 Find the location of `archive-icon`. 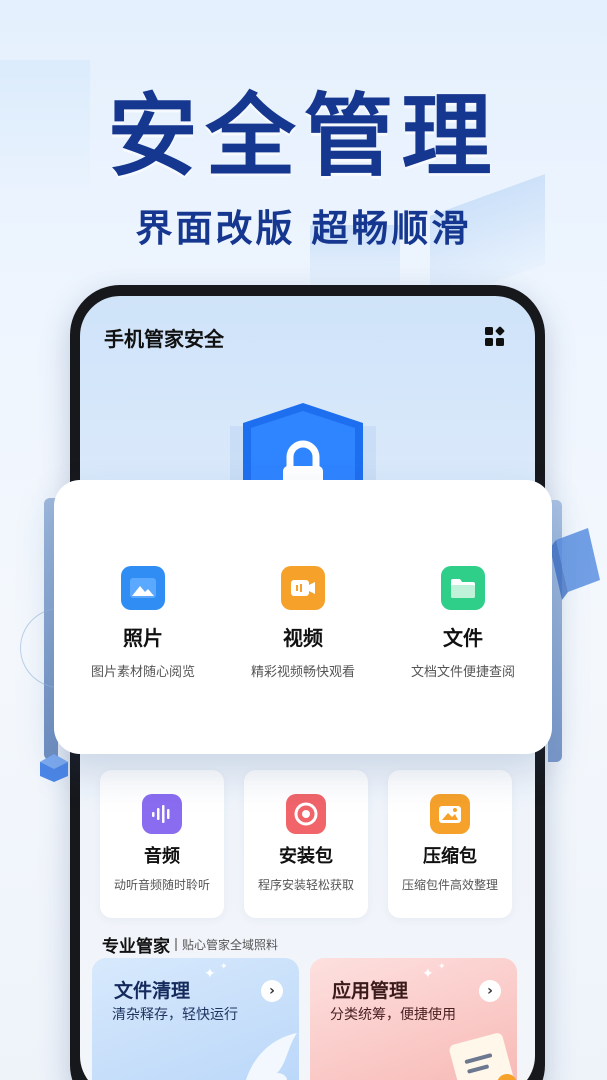

archive-icon is located at coordinates (450, 814).